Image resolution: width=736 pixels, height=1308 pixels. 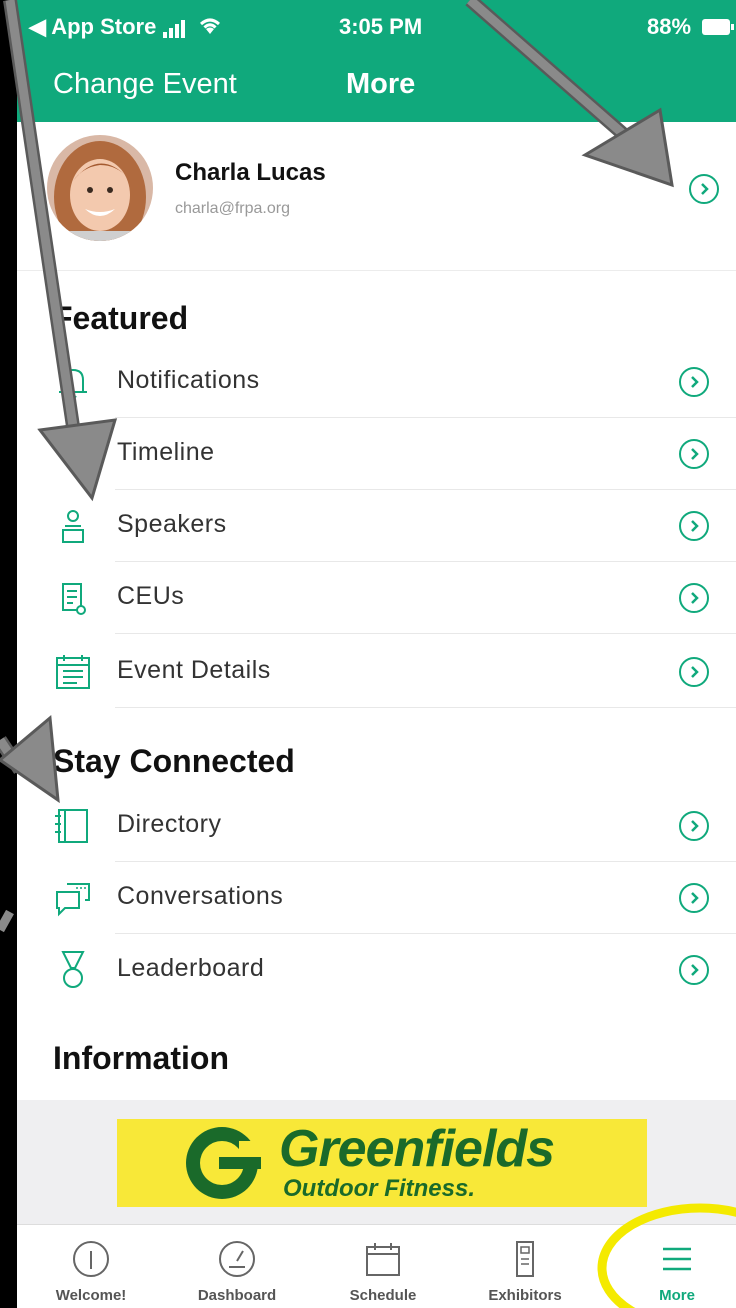 I want to click on banner-brand: Greenfields, so click(x=417, y=1149).